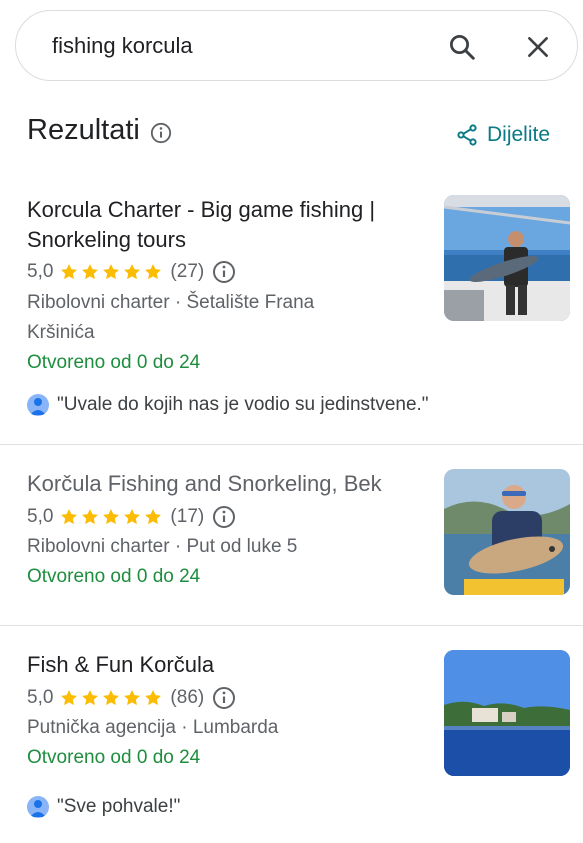 The image size is (583, 843). What do you see at coordinates (187, 517) in the screenshot?
I see `review-count: (17)` at bounding box center [187, 517].